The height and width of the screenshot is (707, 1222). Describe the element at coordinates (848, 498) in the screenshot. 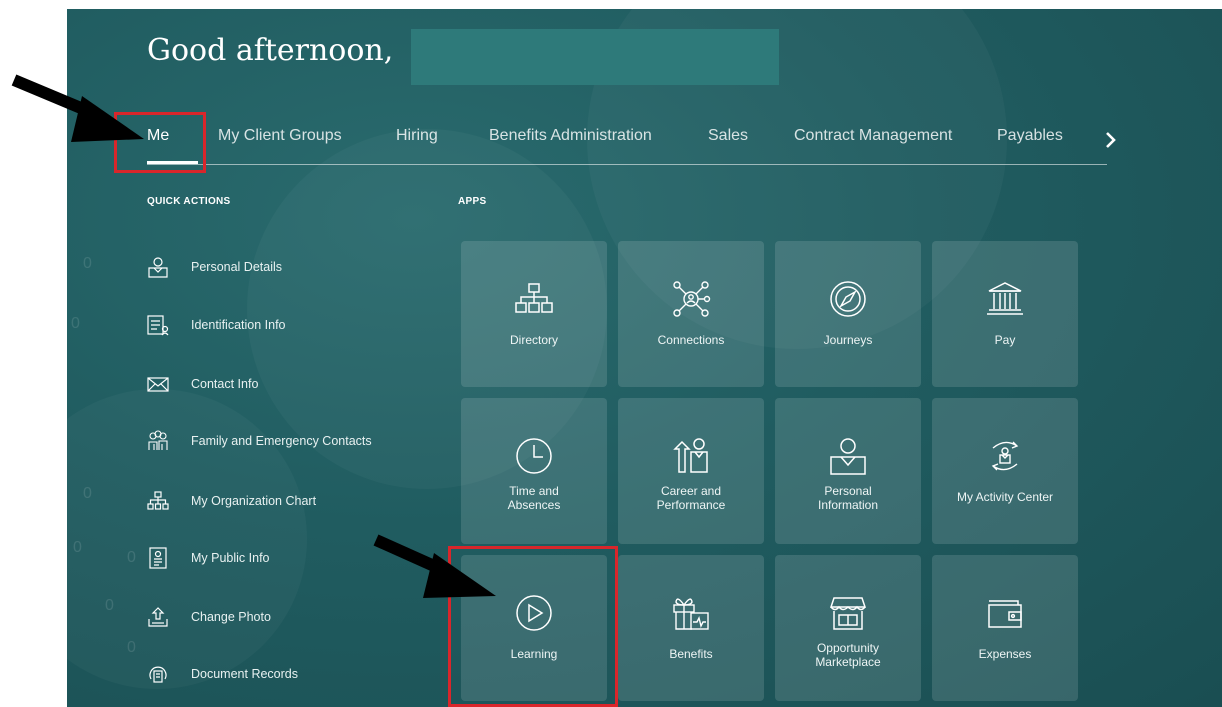

I see `app-tile-label: Personal Information` at that location.